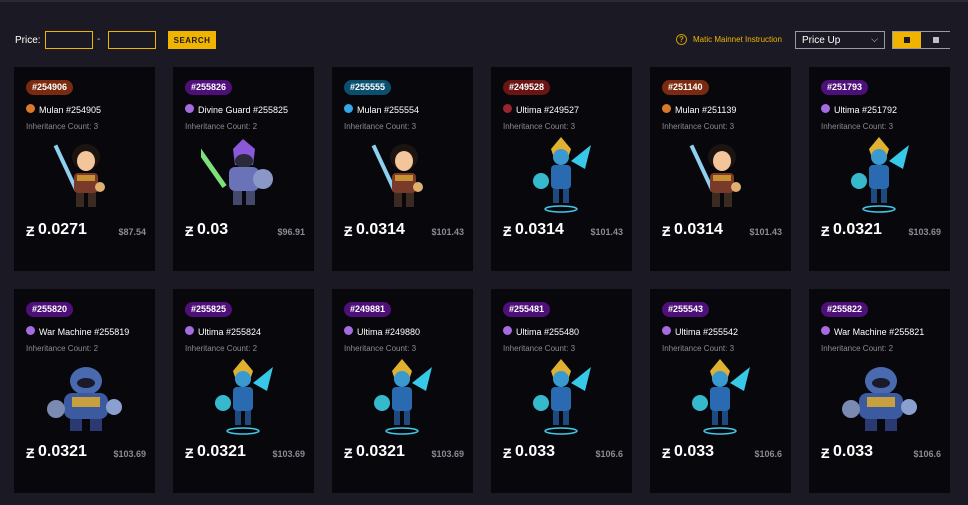  I want to click on usd-price: $106.6, so click(927, 454).